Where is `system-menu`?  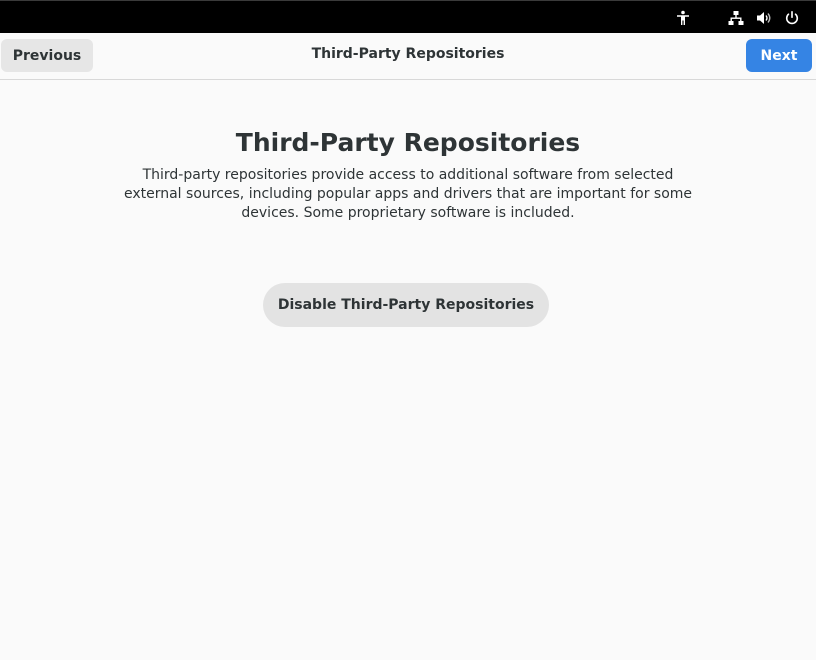 system-menu is located at coordinates (764, 17).